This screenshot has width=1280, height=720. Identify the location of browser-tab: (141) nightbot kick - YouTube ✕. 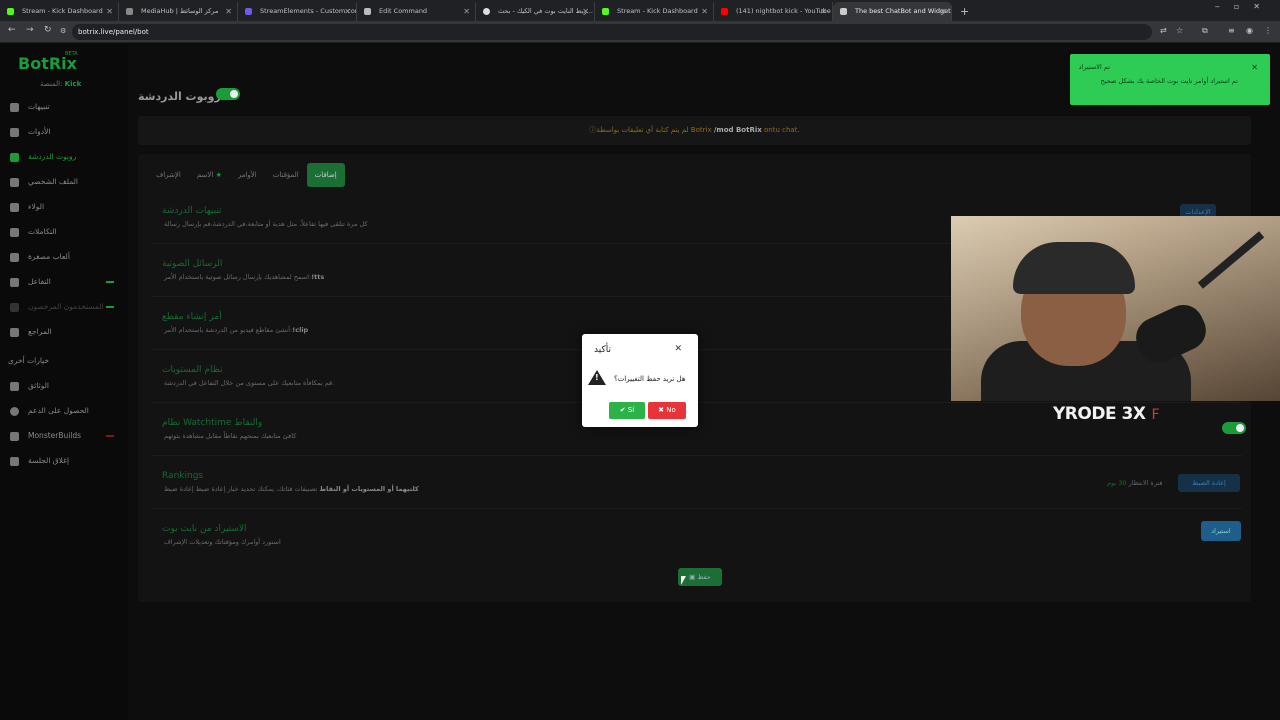
(773, 11).